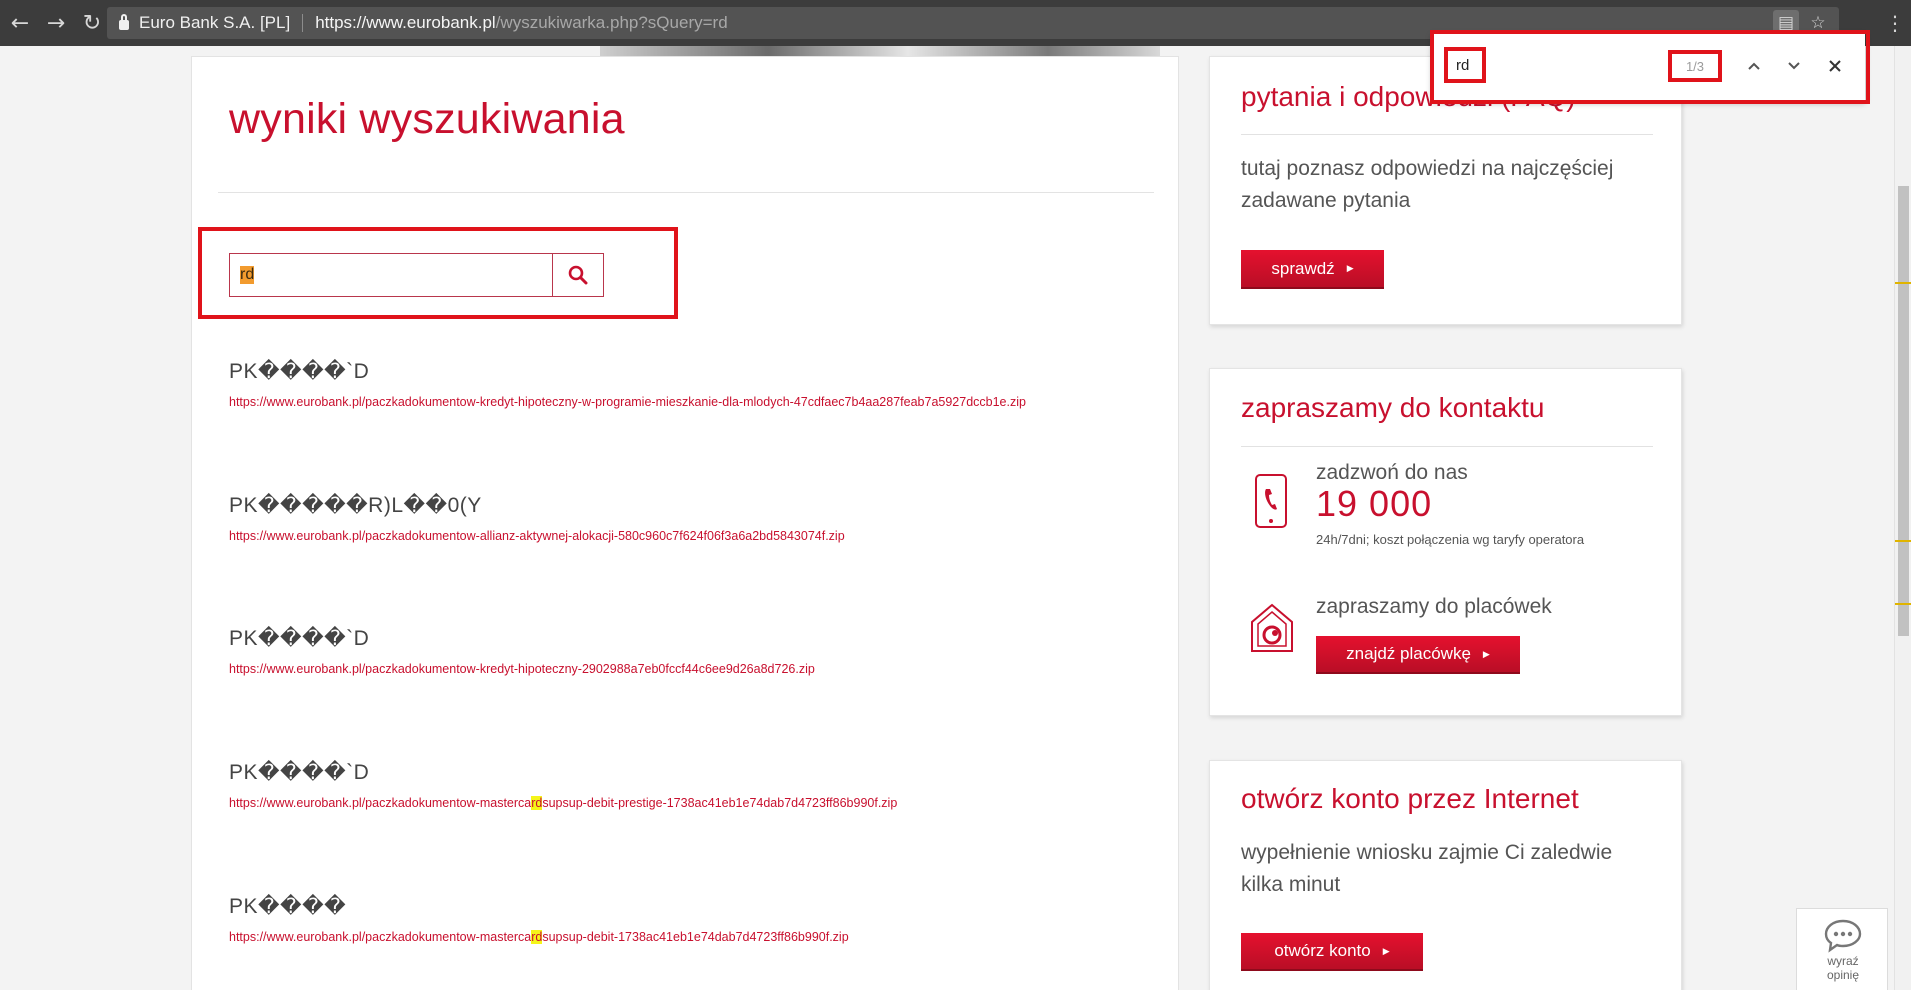 The image size is (1911, 990). What do you see at coordinates (1410, 798) in the screenshot?
I see `open-account-title: otwórz konto przez Internet` at bounding box center [1410, 798].